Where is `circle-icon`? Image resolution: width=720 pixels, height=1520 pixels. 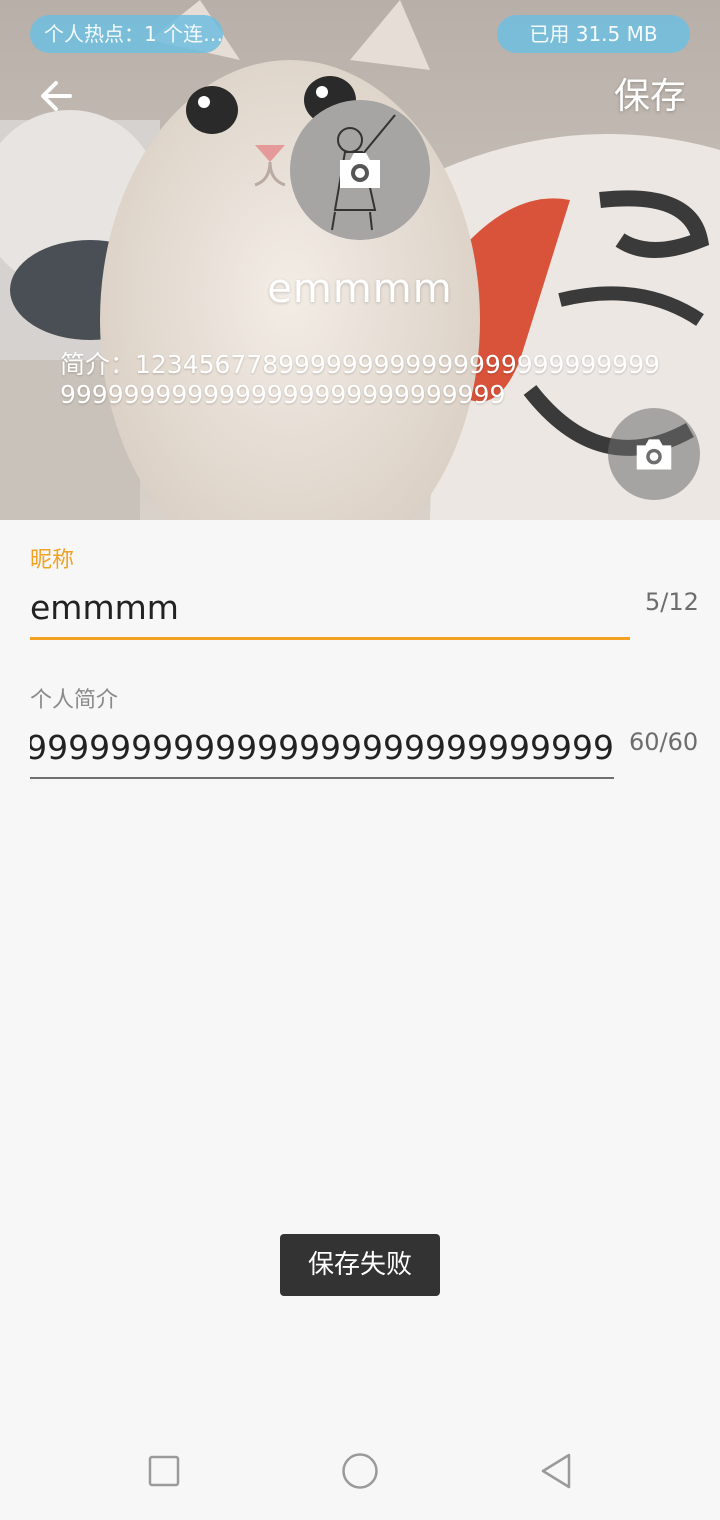
circle-icon is located at coordinates (360, 1471).